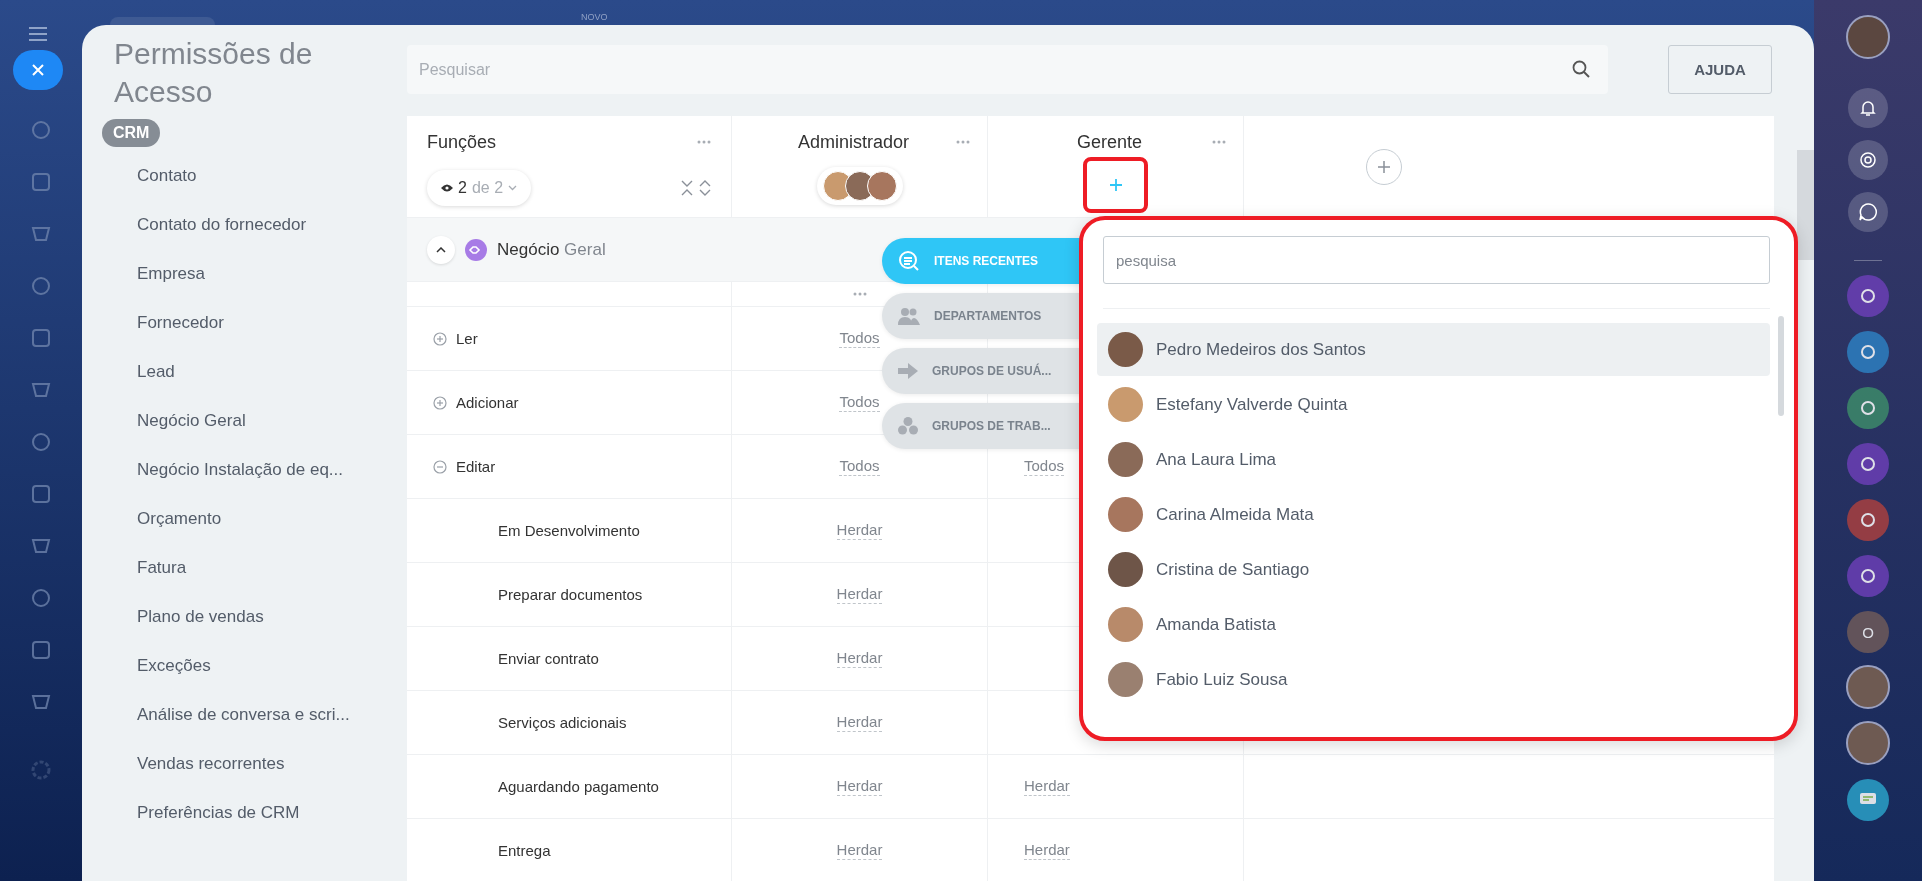 Image resolution: width=1922 pixels, height=881 pixels. Describe the element at coordinates (440, 466) in the screenshot. I see `minus-circle-icon` at that location.